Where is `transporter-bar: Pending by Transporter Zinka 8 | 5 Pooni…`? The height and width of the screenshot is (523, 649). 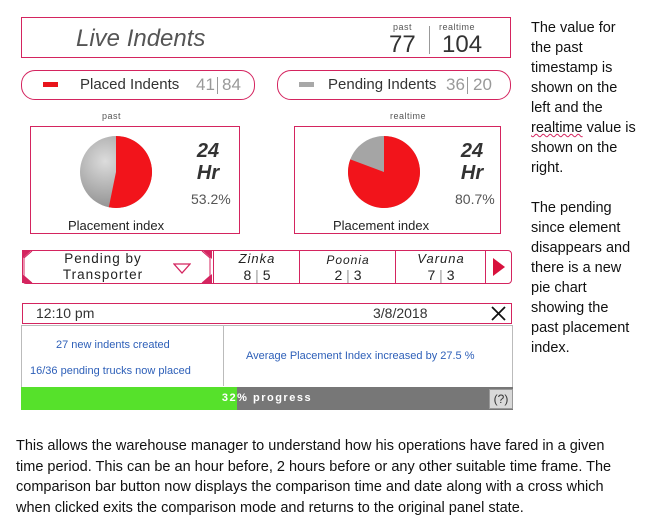
transporter-bar: Pending by Transporter Zinka 8 | 5 Pooni… is located at coordinates (267, 267).